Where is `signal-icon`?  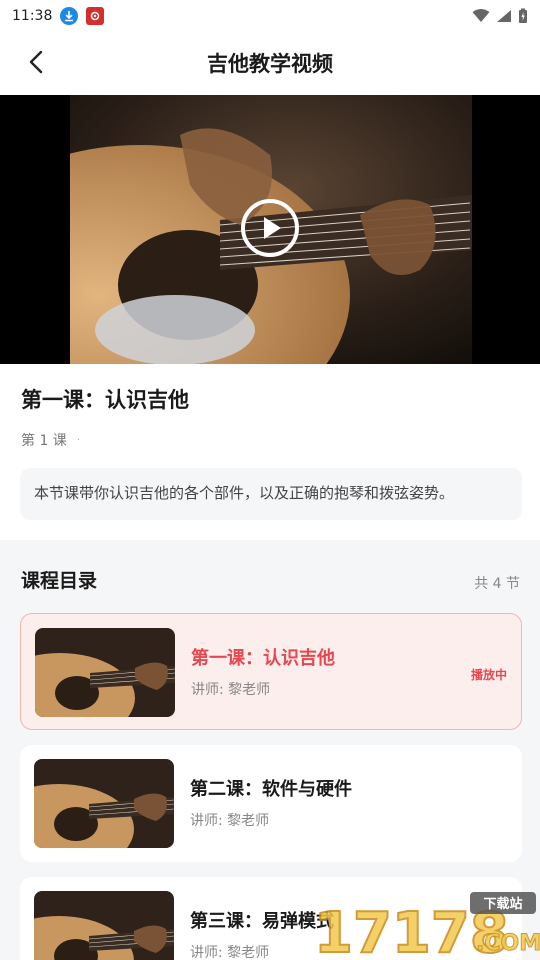 signal-icon is located at coordinates (504, 16).